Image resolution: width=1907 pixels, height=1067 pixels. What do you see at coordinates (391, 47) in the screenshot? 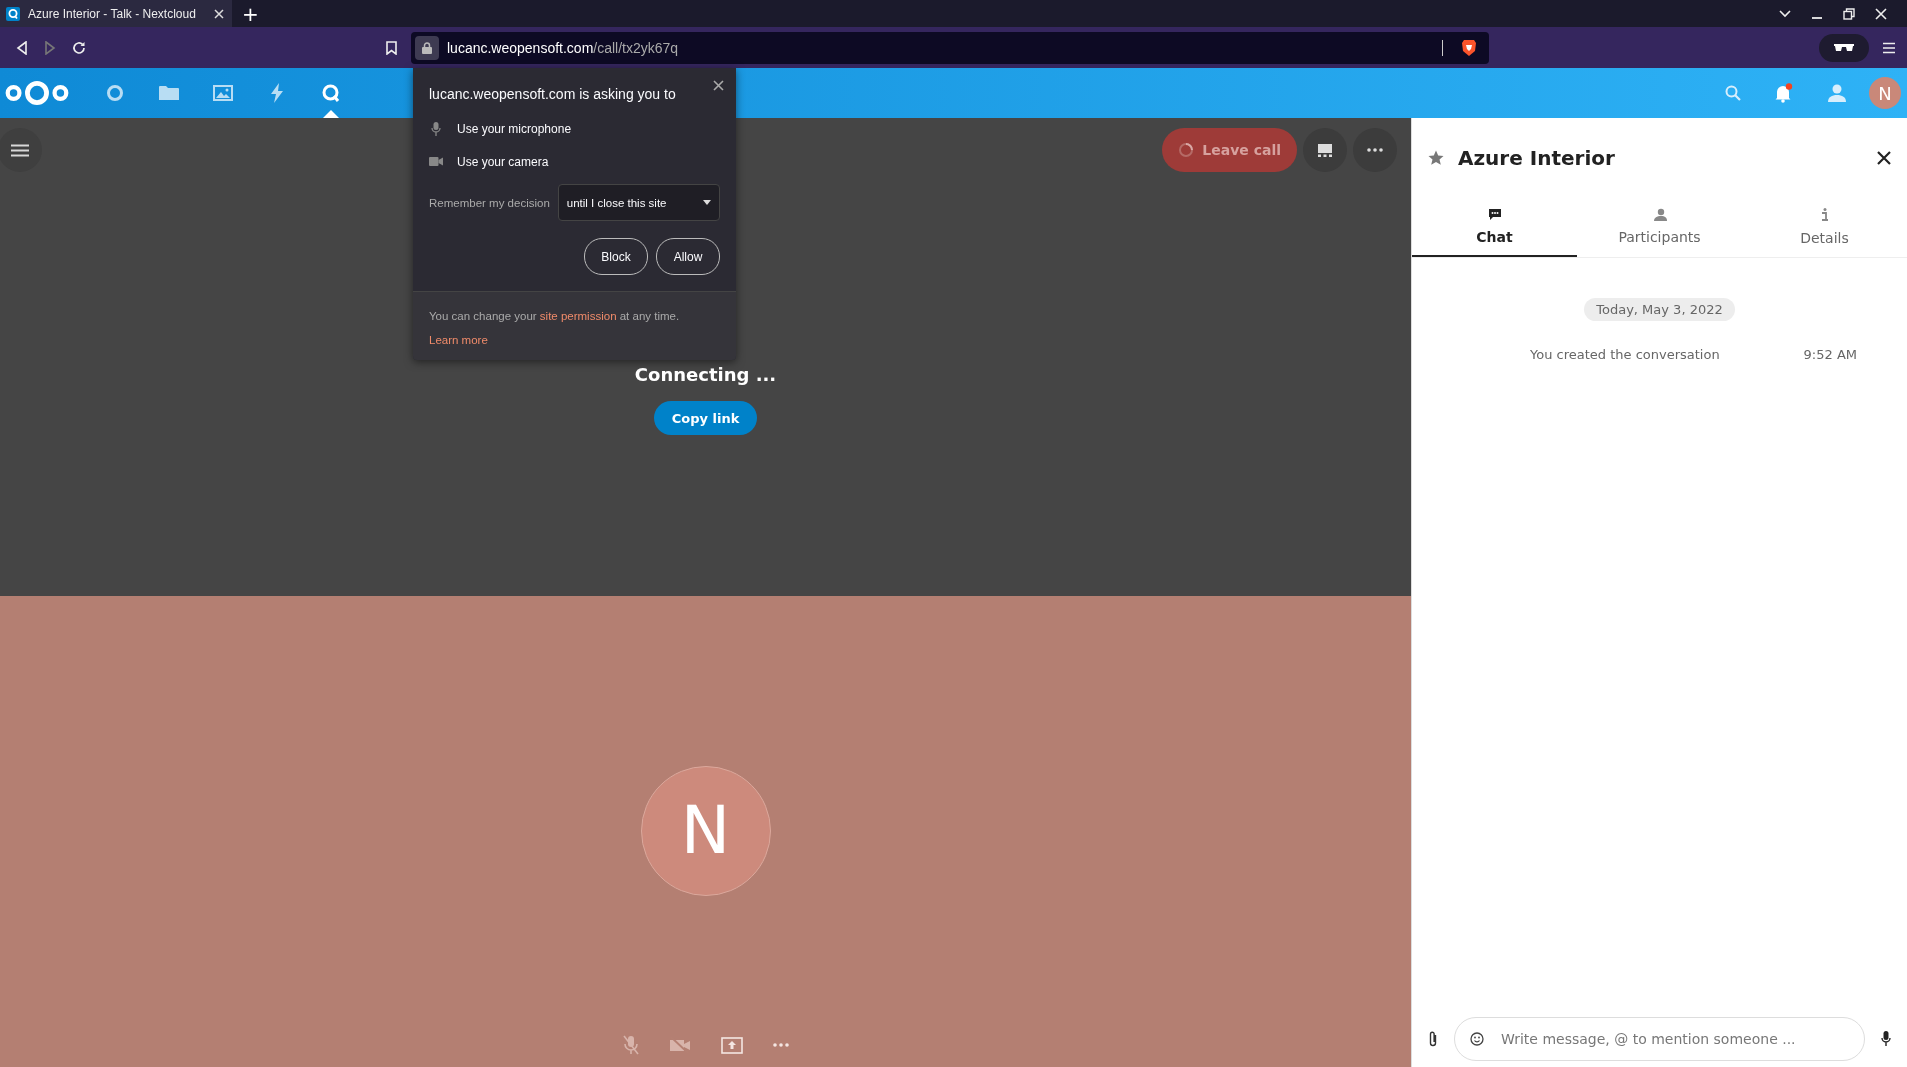
I see `bookmark-icon` at bounding box center [391, 47].